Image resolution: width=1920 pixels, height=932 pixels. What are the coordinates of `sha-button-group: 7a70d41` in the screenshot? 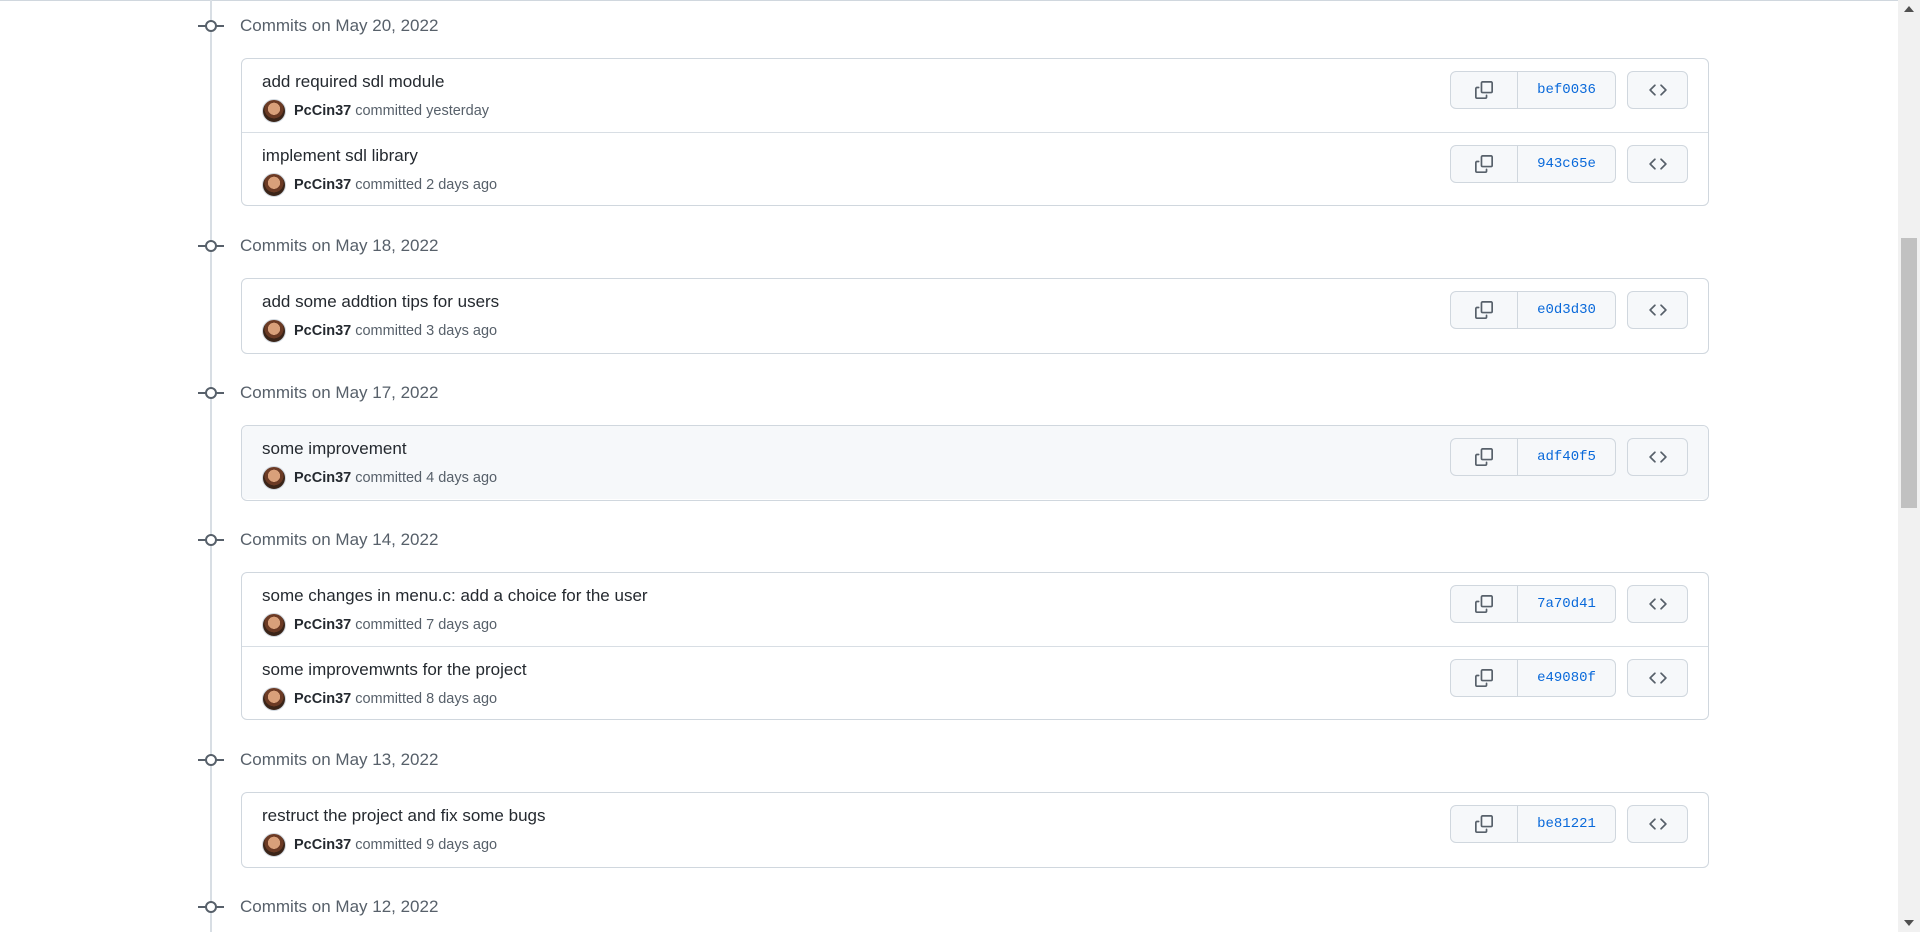 It's located at (1533, 604).